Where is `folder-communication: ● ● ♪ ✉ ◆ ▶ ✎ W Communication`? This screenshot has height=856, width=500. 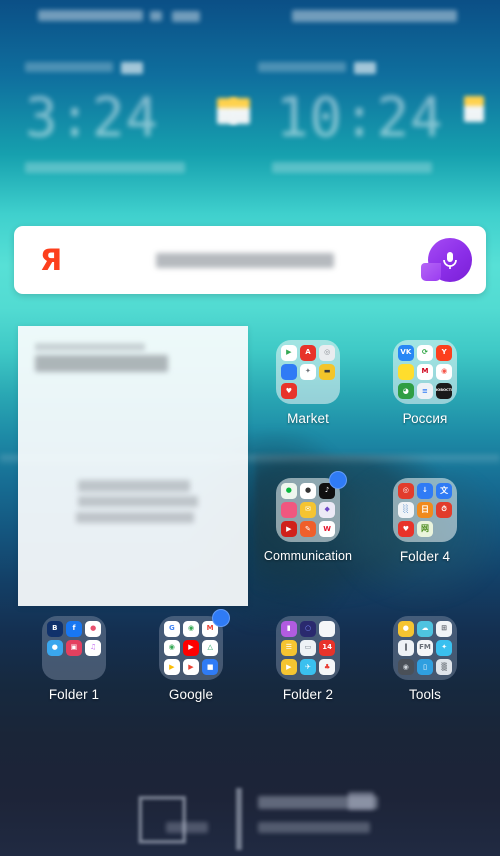 folder-communication: ● ● ♪ ✉ ◆ ▶ ✎ W Communication is located at coordinates (308, 517).